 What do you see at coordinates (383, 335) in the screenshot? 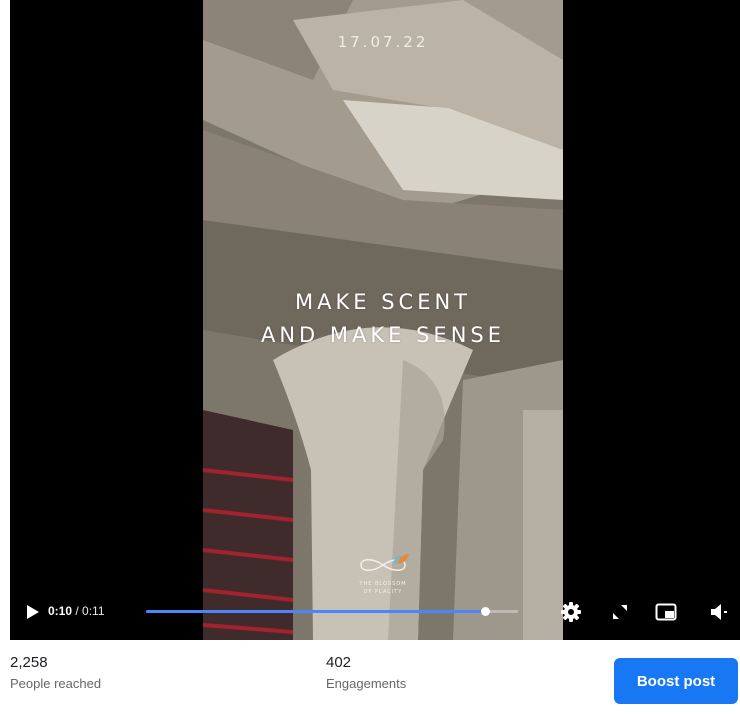
I see `headline-line-2: AND MAKE SENSE` at bounding box center [383, 335].